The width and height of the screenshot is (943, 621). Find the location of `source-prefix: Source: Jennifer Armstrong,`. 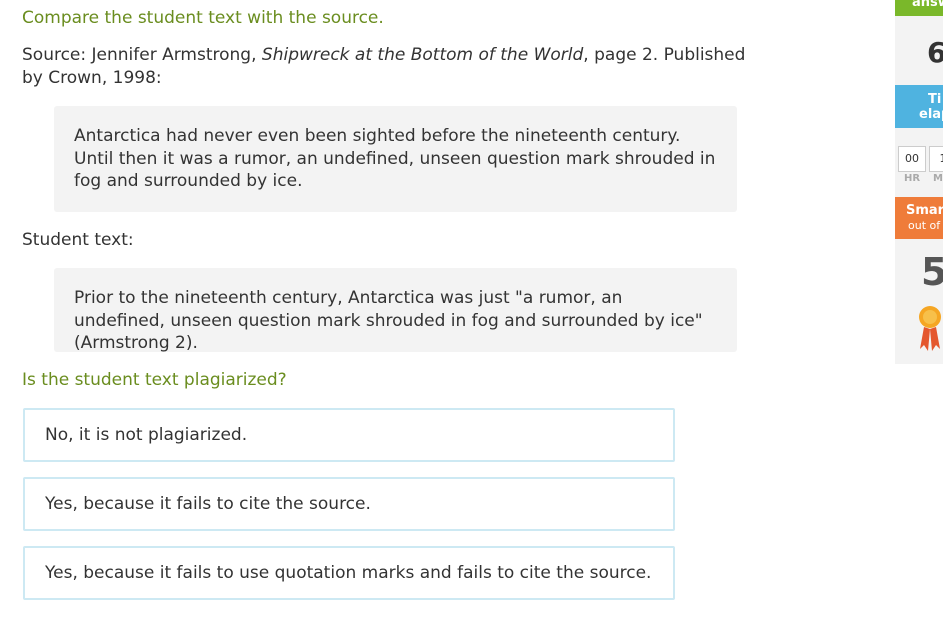

source-prefix: Source: Jennifer Armstrong, is located at coordinates (142, 55).